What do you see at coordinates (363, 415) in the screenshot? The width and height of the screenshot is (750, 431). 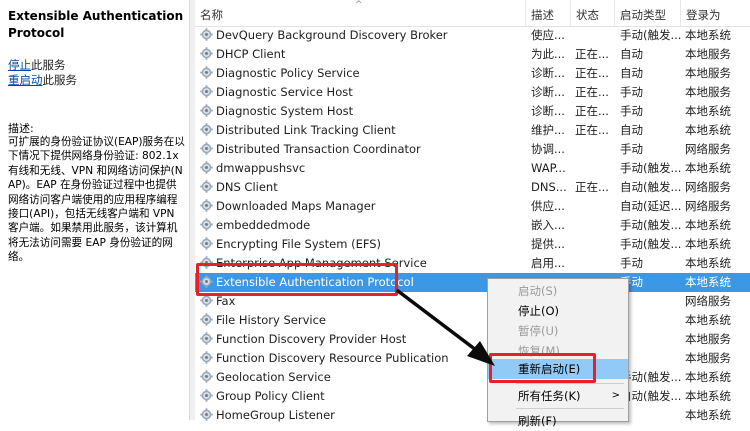 I see `service-name-cell: HomeGroup Listener` at bounding box center [363, 415].